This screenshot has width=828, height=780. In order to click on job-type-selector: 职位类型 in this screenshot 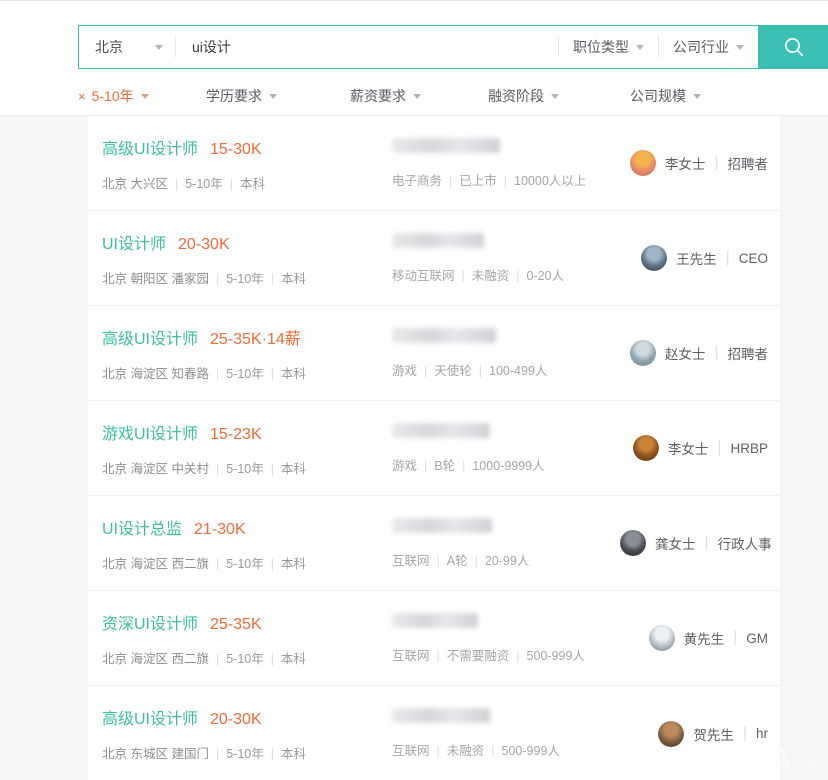, I will do `click(608, 47)`.